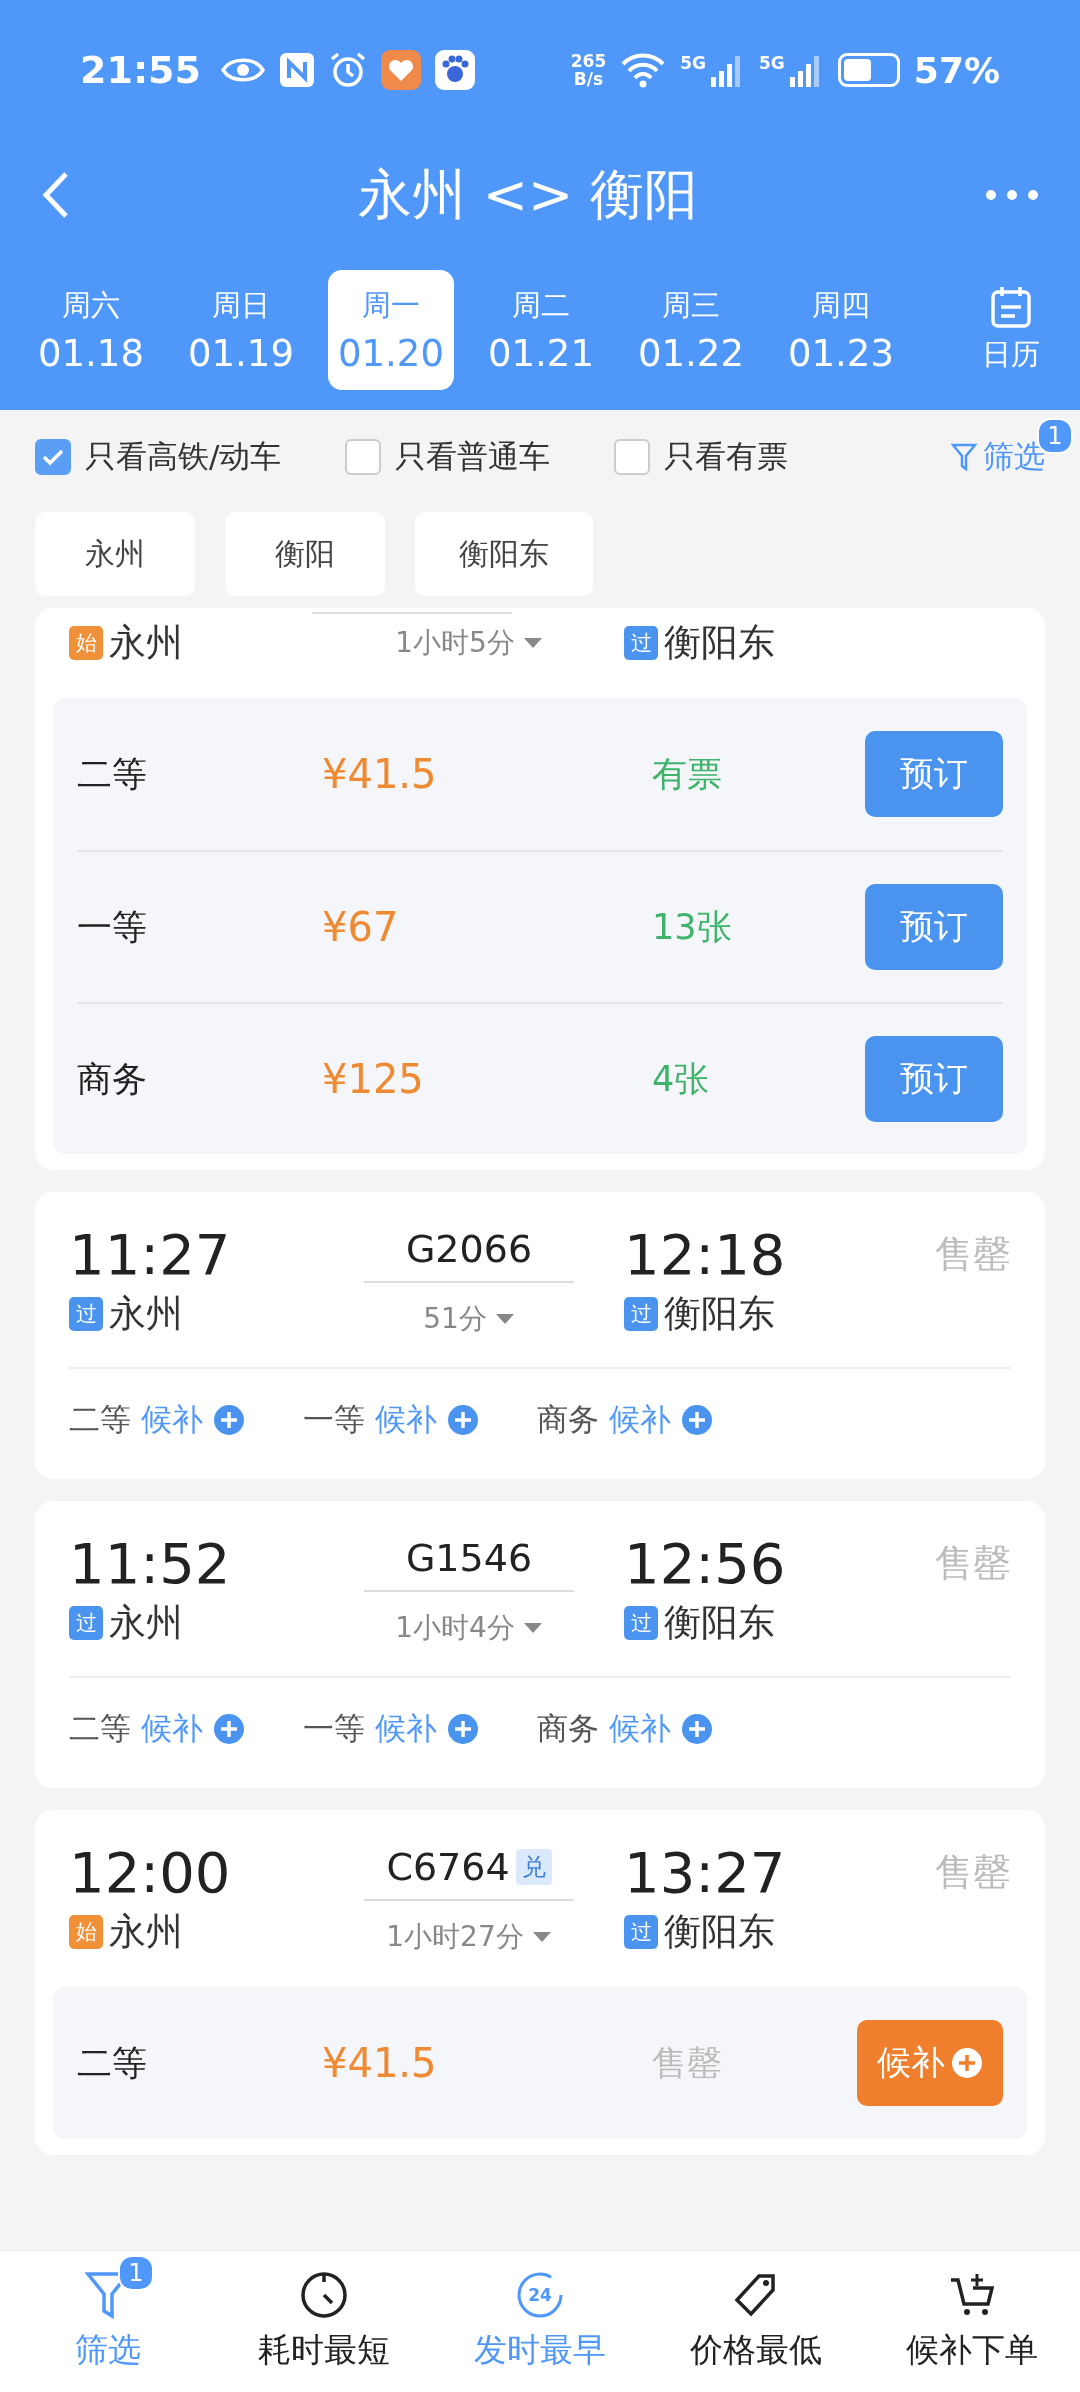 This screenshot has height=2392, width=1080. I want to click on date-tab: 周二 01.21, so click(541, 330).